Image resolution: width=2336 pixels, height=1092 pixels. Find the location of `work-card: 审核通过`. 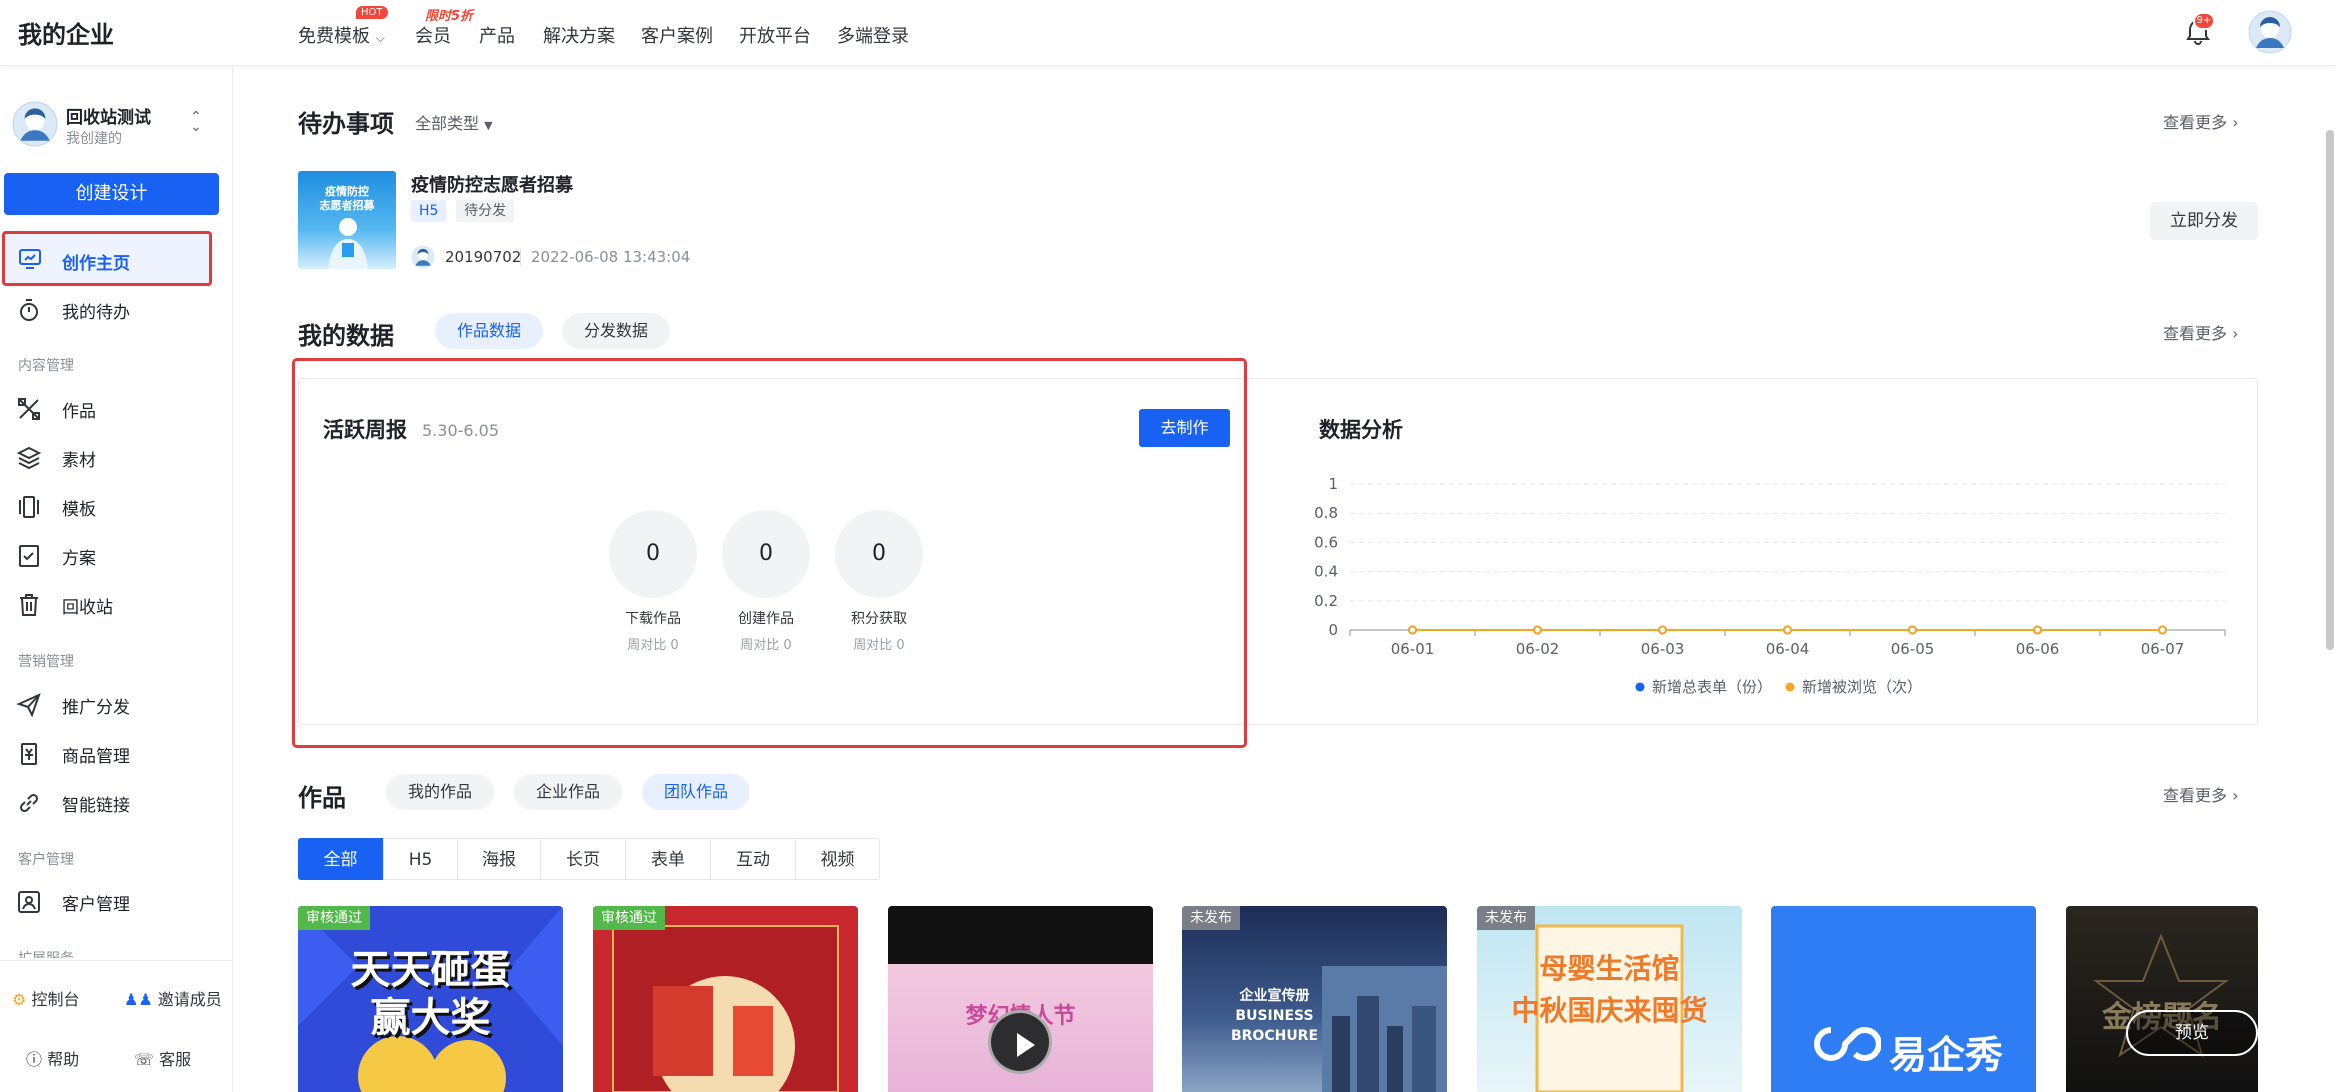

work-card: 审核通过 is located at coordinates (725, 999).